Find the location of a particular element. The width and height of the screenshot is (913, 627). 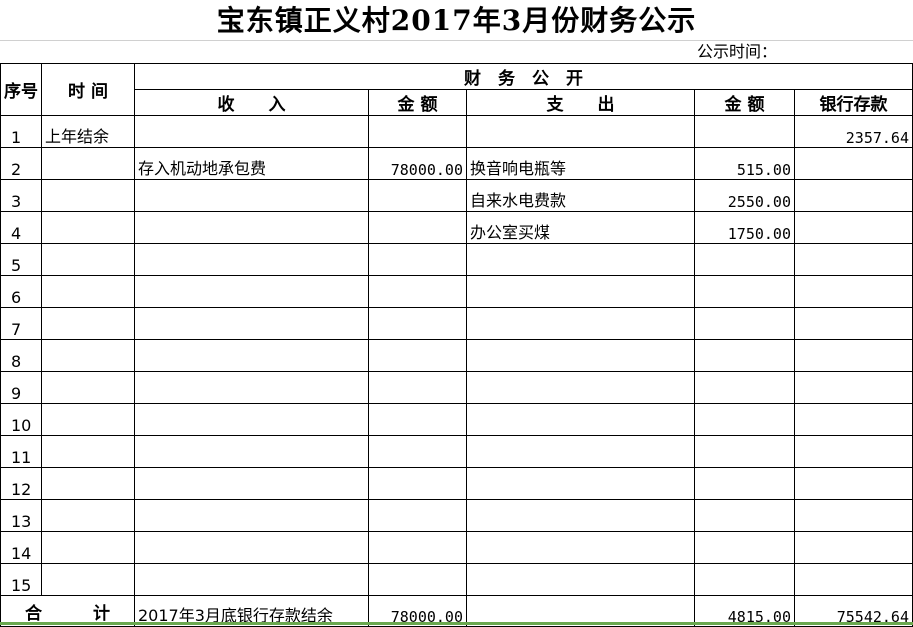

row-expense: 办公室买煤 is located at coordinates (580, 227).